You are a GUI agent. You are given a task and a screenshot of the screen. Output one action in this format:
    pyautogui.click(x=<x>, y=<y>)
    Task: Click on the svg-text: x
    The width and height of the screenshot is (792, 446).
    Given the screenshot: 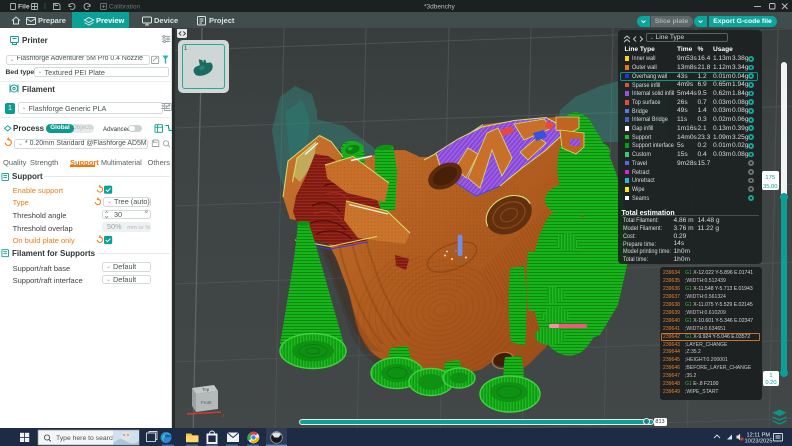 What is the action you would take?
    pyautogui.click(x=223, y=415)
    